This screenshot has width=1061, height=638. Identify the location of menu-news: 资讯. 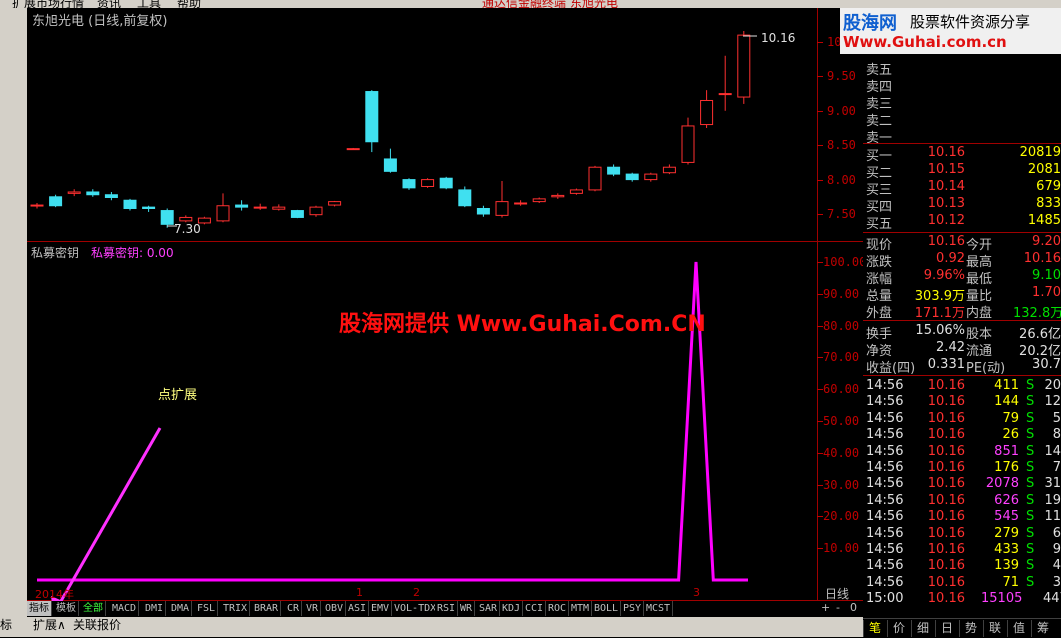
(109, 4).